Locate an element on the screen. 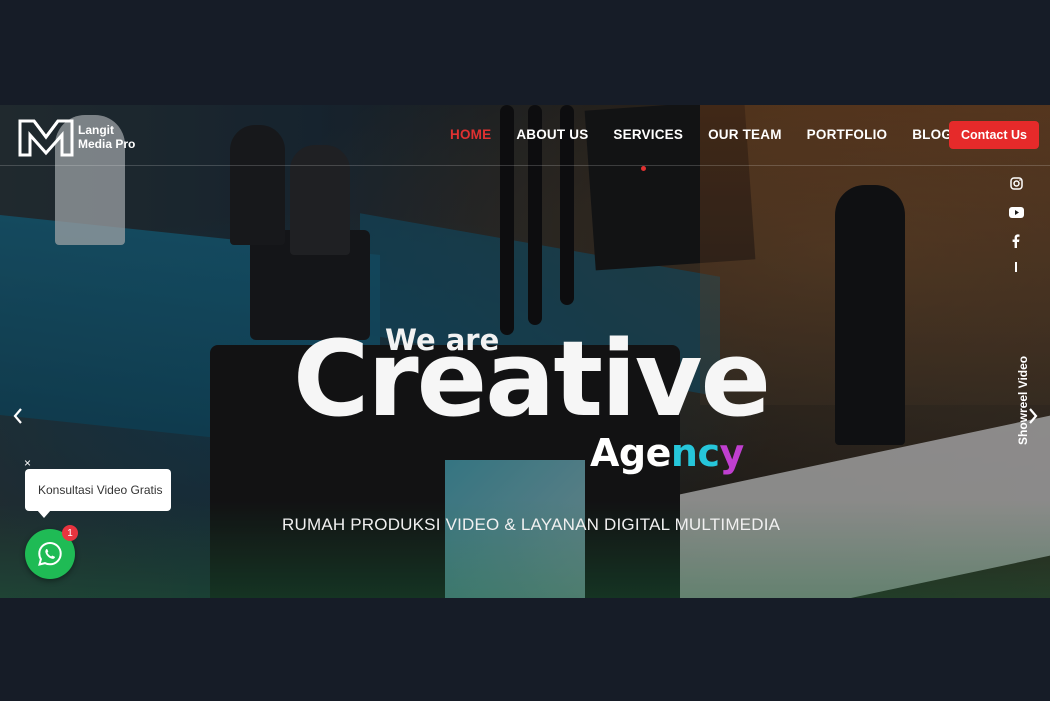  whatsapp-icon is located at coordinates (50, 553).